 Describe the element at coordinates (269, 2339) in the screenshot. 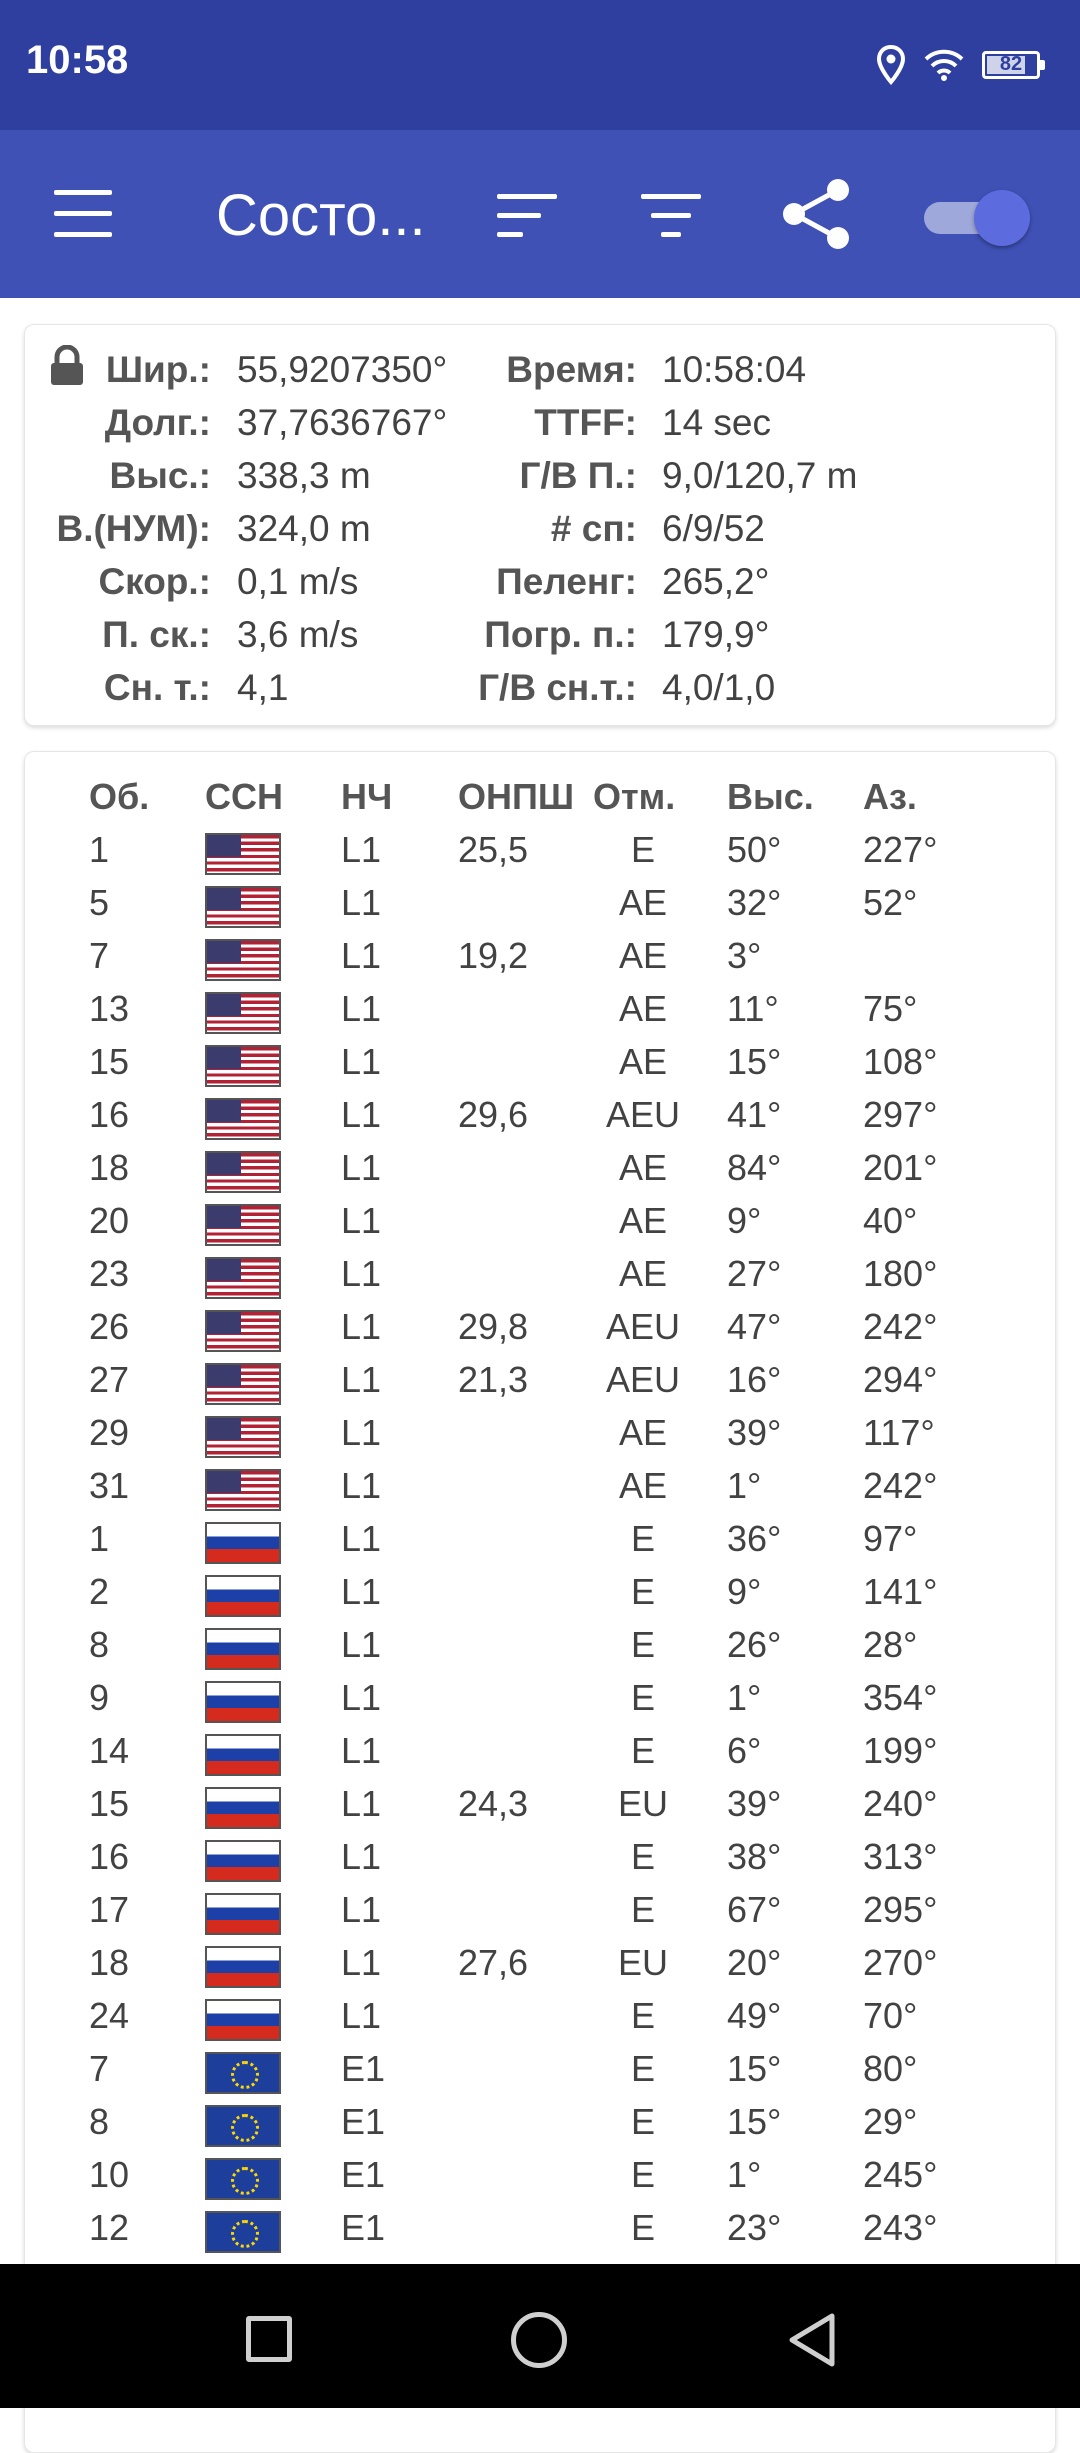

I see `recents-button` at that location.